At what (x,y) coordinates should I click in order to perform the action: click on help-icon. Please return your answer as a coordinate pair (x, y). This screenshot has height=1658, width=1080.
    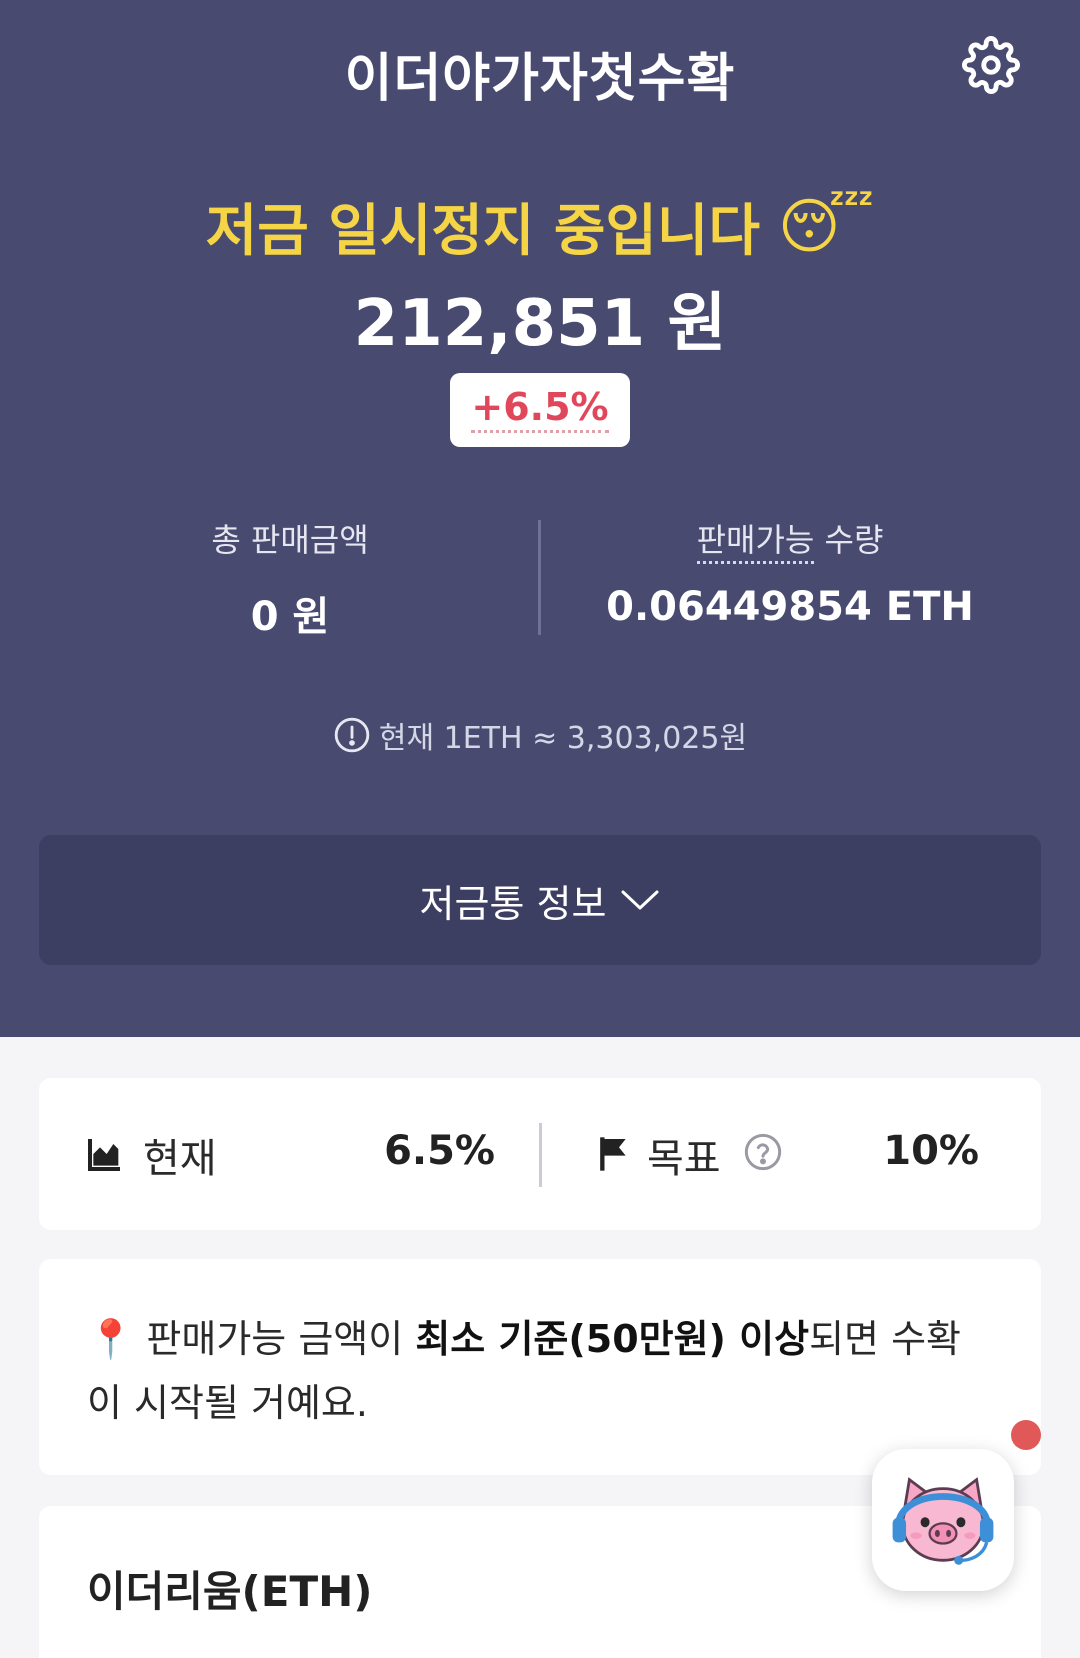
    Looking at the image, I should click on (763, 1152).